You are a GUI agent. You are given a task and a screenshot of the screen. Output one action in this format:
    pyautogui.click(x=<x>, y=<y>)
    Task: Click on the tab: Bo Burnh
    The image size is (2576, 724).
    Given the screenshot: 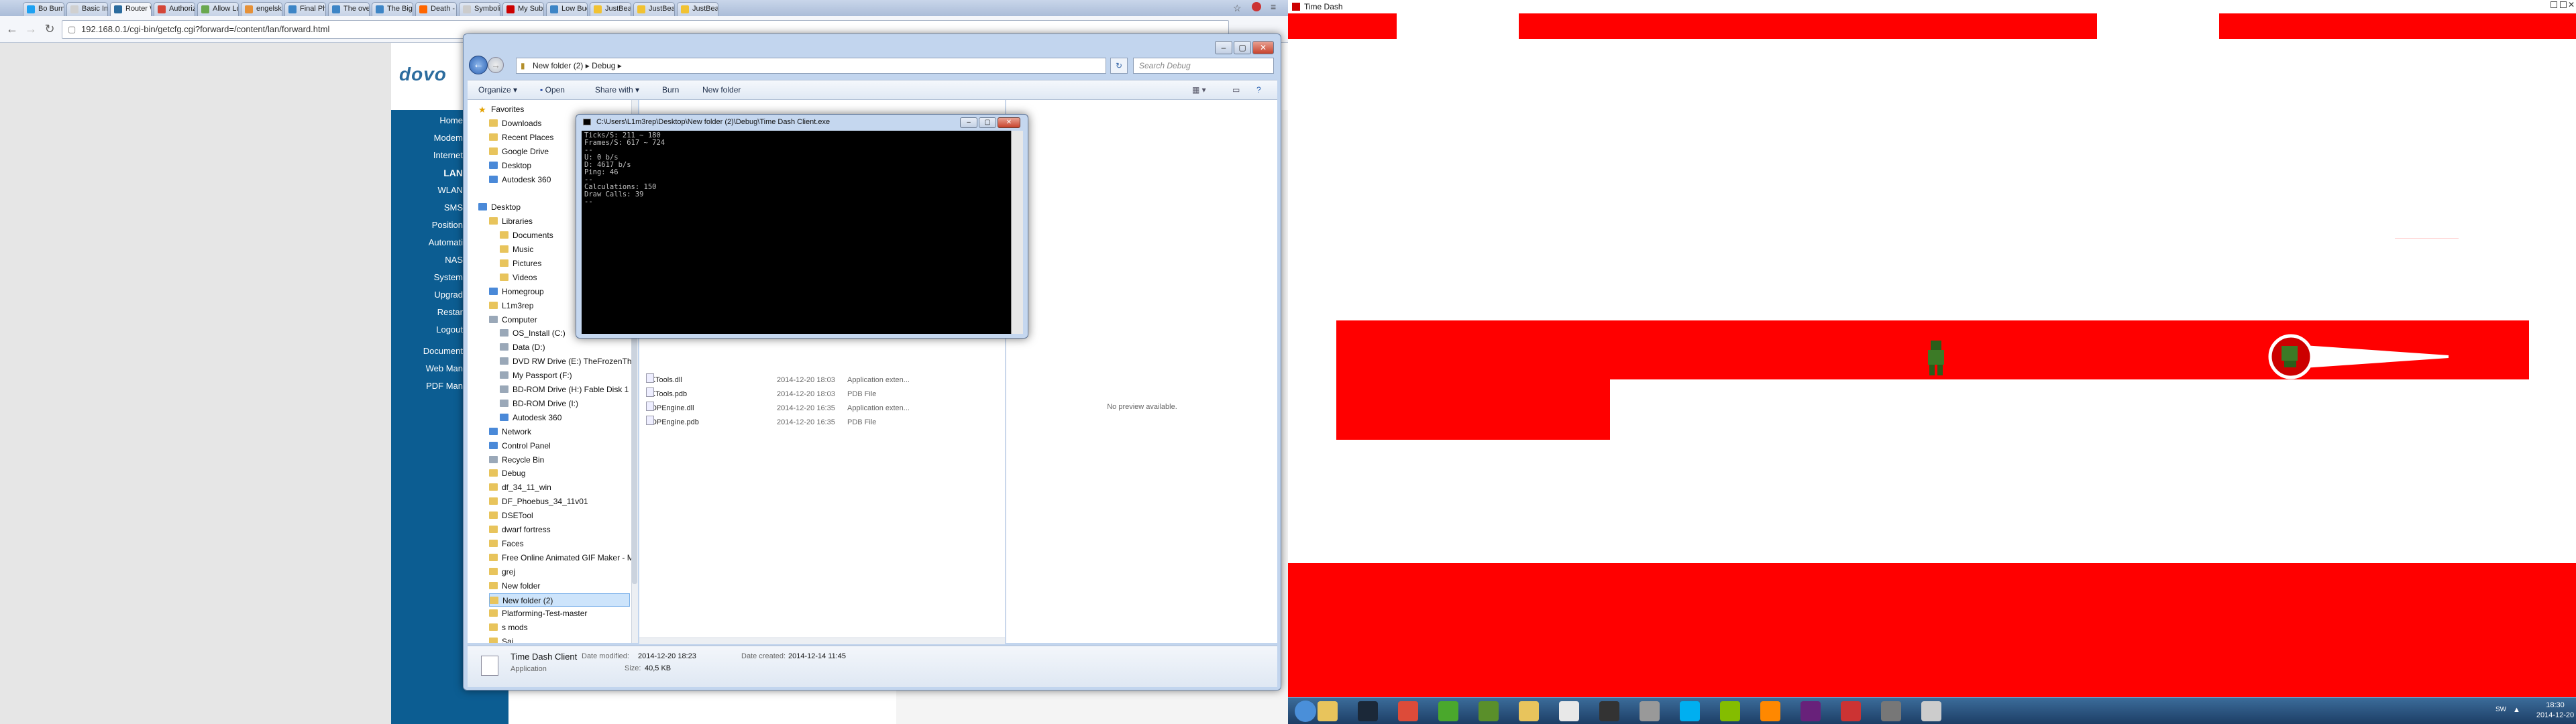 What is the action you would take?
    pyautogui.click(x=43, y=9)
    